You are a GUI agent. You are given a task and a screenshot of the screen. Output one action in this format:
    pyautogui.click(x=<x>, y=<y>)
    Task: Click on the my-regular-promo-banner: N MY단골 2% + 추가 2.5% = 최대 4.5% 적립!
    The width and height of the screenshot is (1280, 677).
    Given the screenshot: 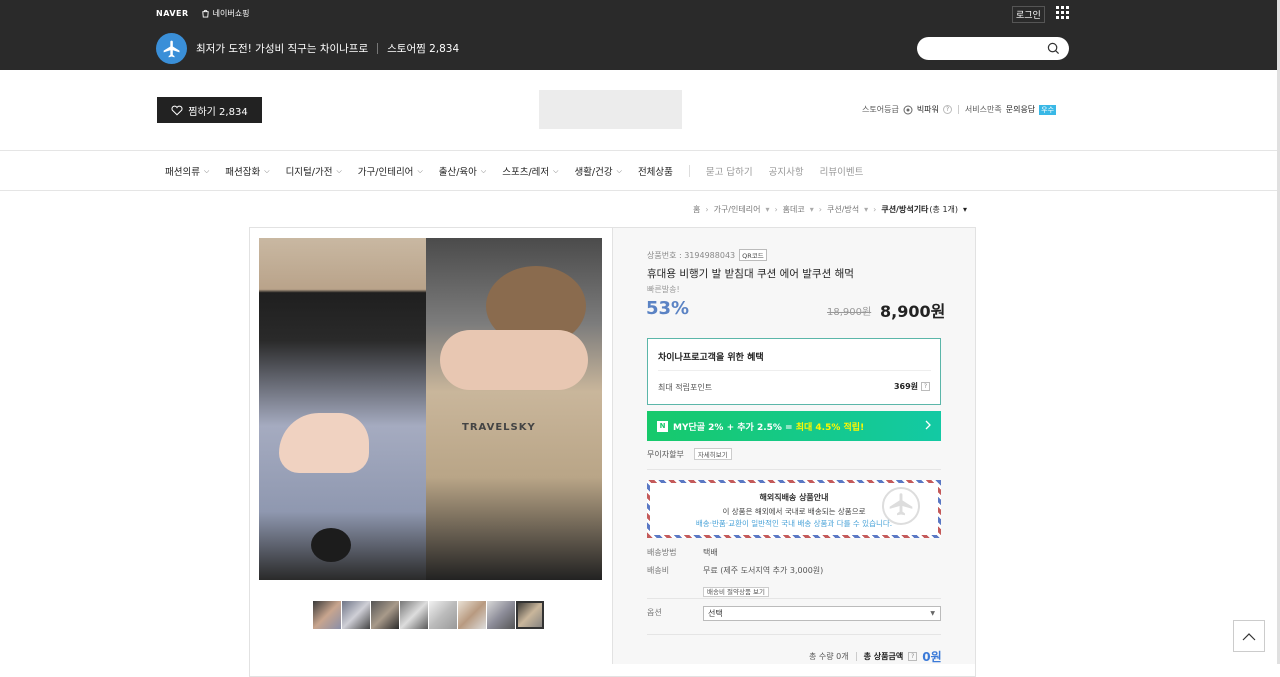 What is the action you would take?
    pyautogui.click(x=794, y=426)
    